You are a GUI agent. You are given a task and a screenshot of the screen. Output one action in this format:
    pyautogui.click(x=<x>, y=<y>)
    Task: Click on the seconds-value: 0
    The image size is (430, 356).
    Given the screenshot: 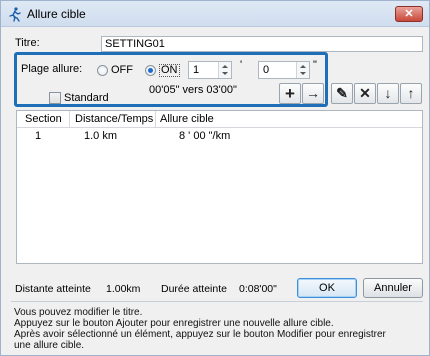 What is the action you would take?
    pyautogui.click(x=266, y=70)
    